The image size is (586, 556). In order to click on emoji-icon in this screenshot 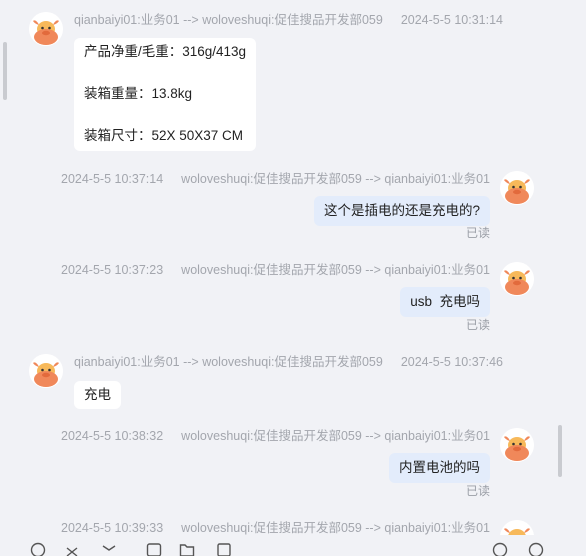, I will do `click(38, 548)`.